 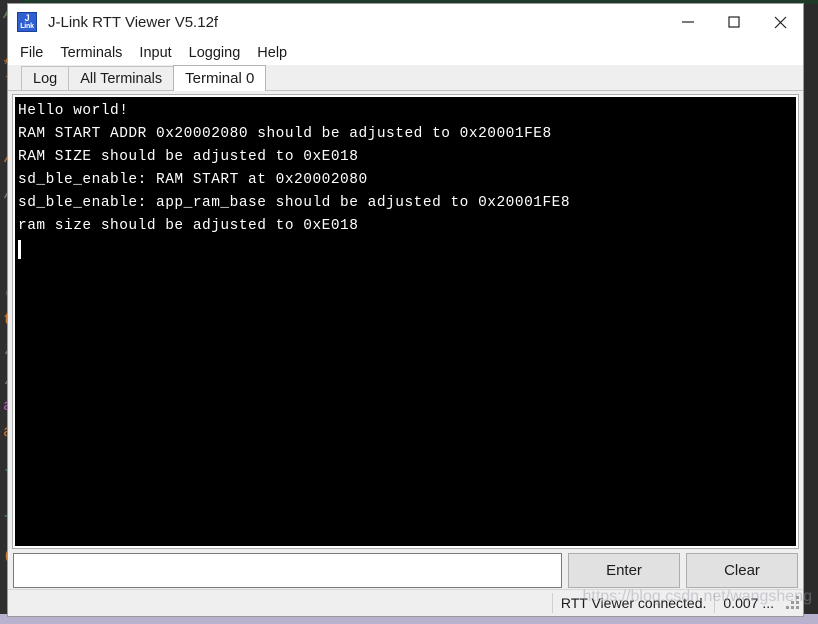 I want to click on menu-item-logging: Logging, so click(x=215, y=53).